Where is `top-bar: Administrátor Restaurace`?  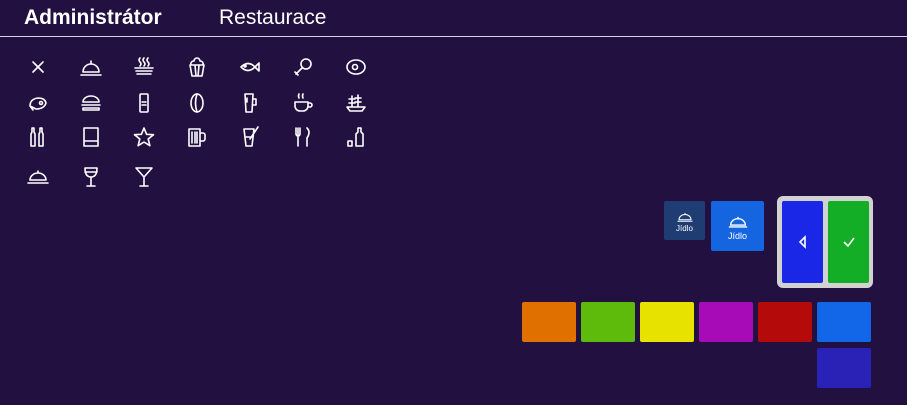 top-bar: Administrátor Restaurace is located at coordinates (453, 18).